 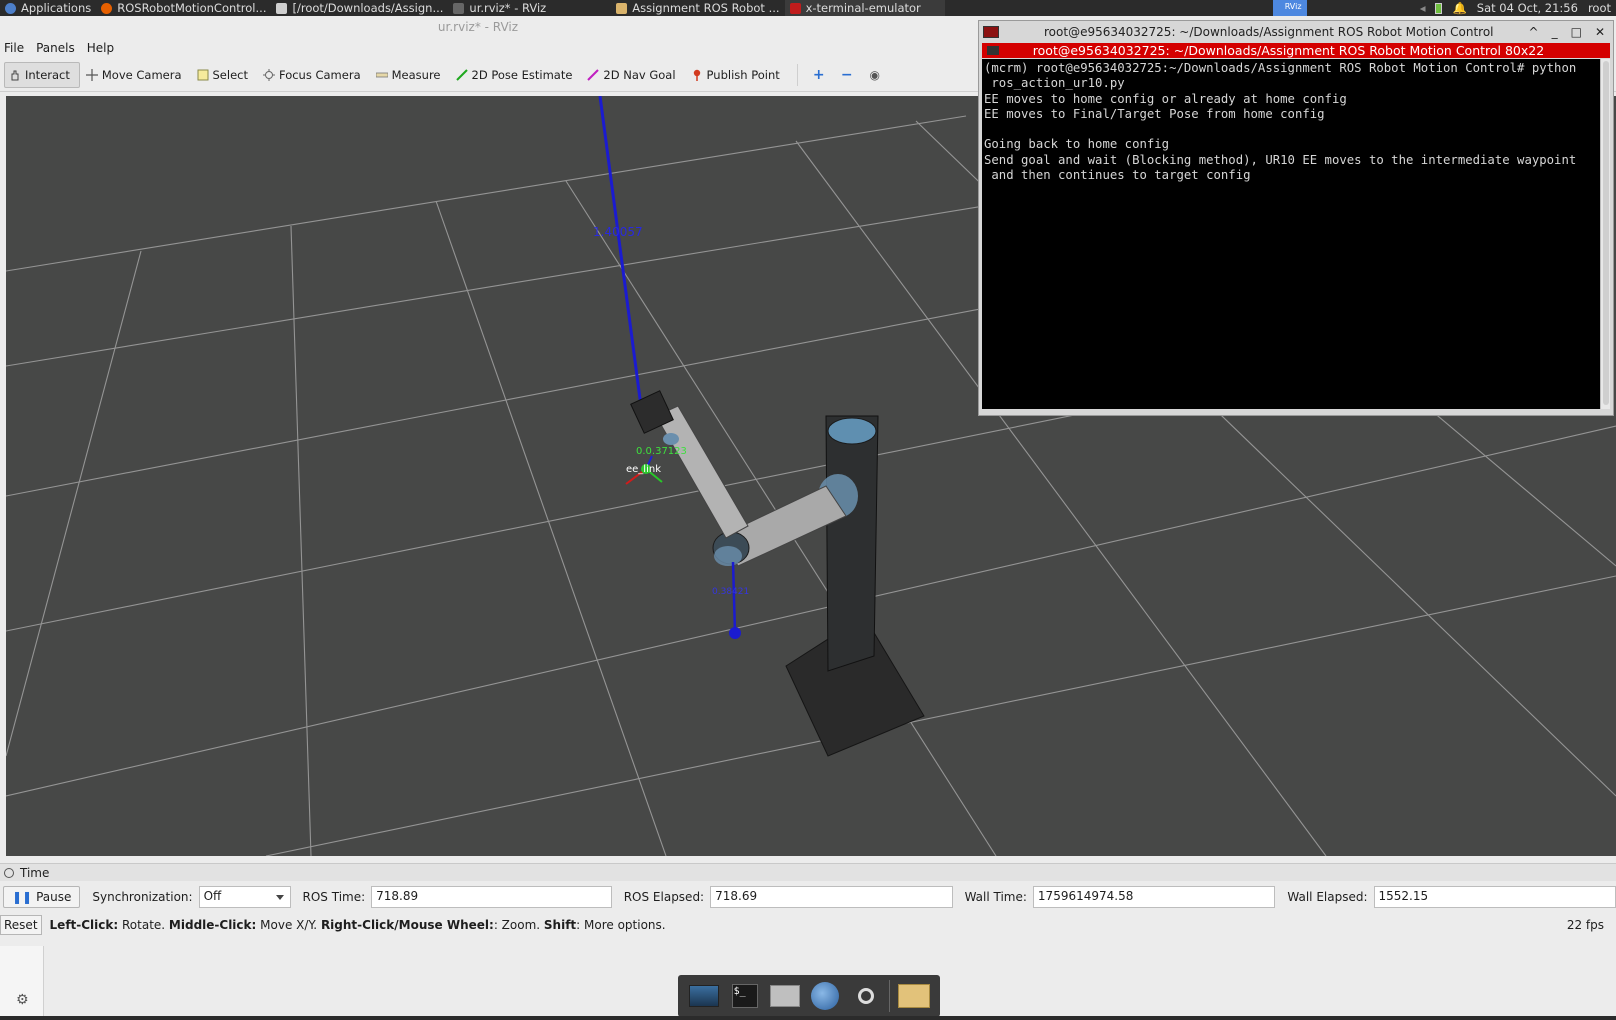 I want to click on task-label: x-terminal-emulator, so click(x=863, y=8).